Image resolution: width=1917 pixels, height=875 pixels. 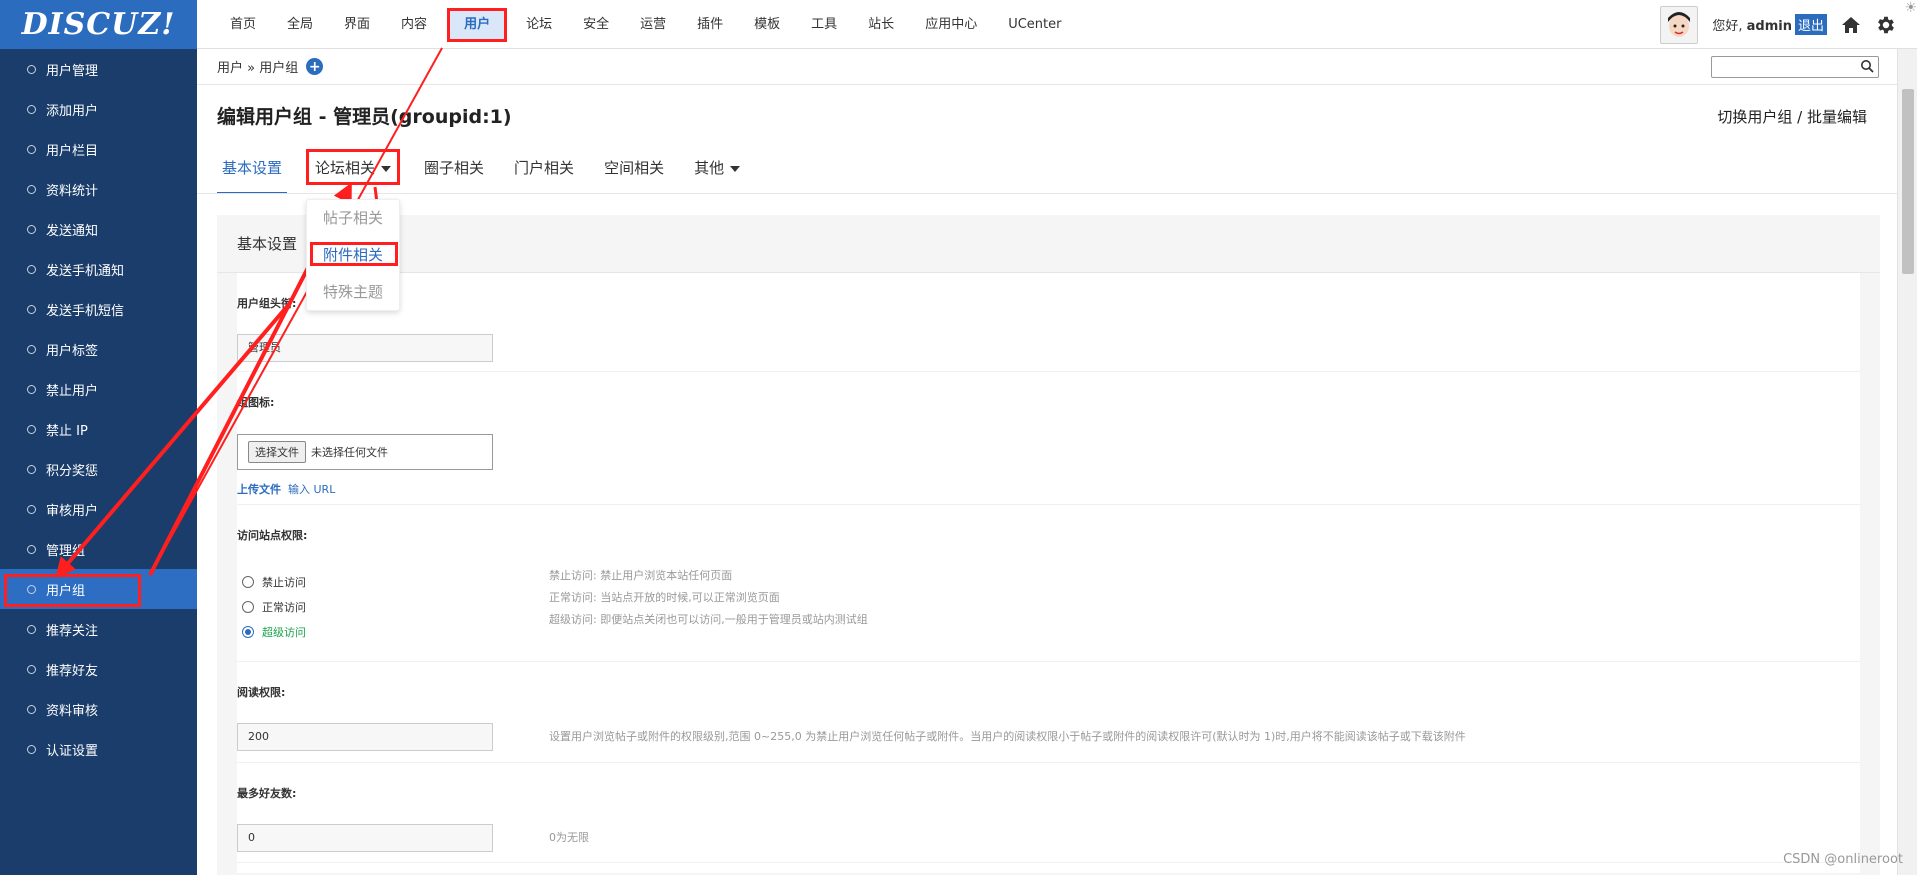 I want to click on theme-toggle-icon: ☀, so click(x=1910, y=8).